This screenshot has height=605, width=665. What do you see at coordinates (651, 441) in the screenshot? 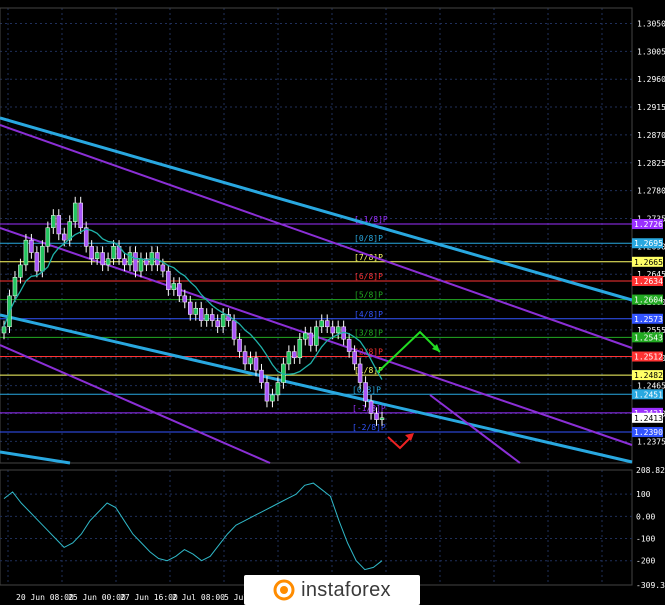
I see `price-tick-label: 1.2375` at bounding box center [651, 441].